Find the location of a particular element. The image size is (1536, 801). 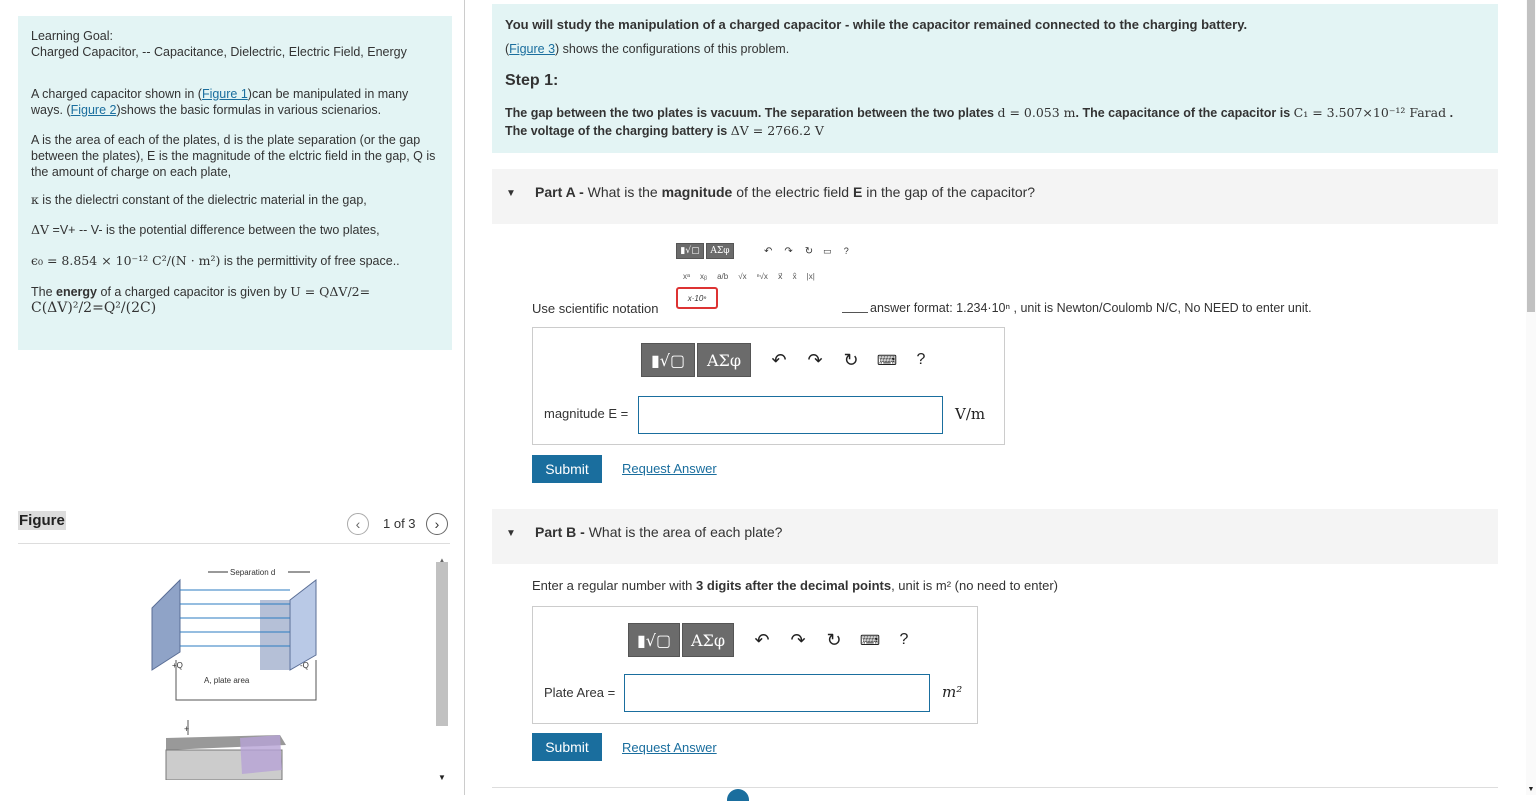

part-b-toolbar: ▮√▢ ΑΣφ ↶ ↷ ↻ ⌨ ? is located at coordinates (773, 640).